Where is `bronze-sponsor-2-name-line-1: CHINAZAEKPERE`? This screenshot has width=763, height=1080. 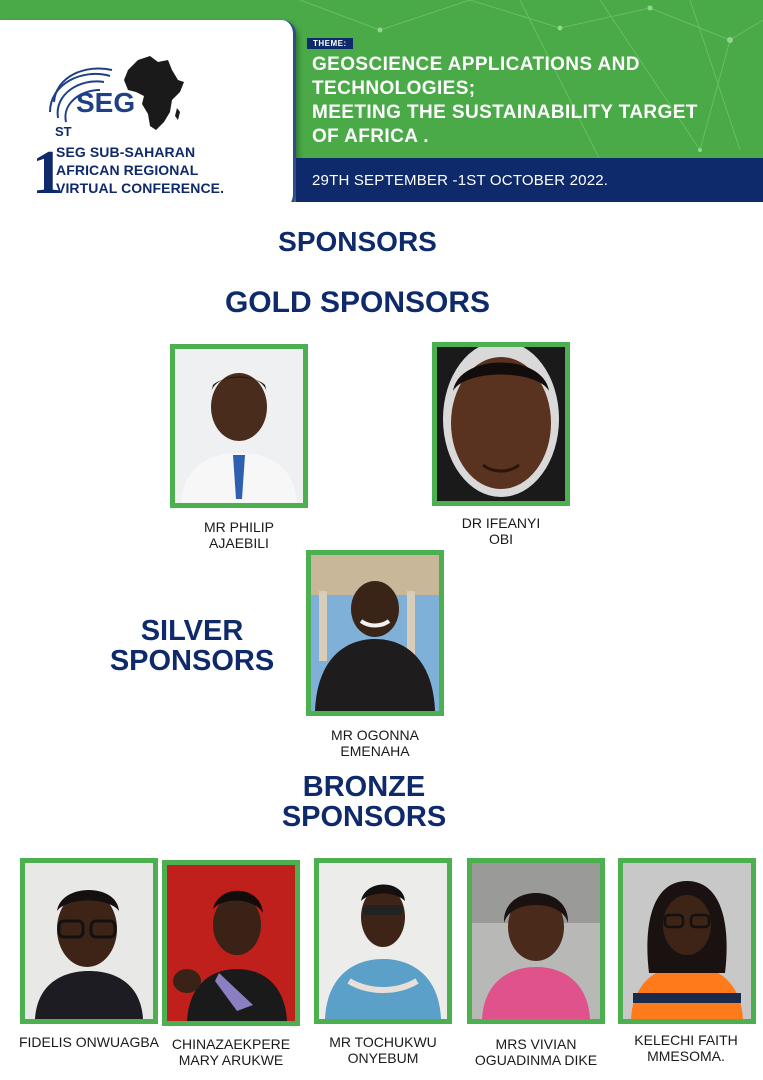 bronze-sponsor-2-name-line-1: CHINAZAEKPERE is located at coordinates (231, 1044).